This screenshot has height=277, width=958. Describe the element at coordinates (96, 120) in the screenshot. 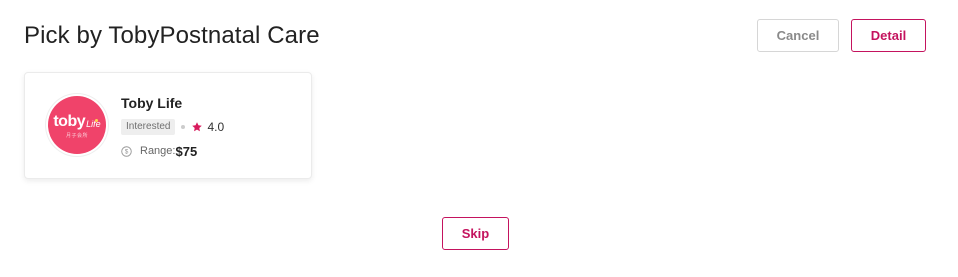

I see `logo-dot` at that location.